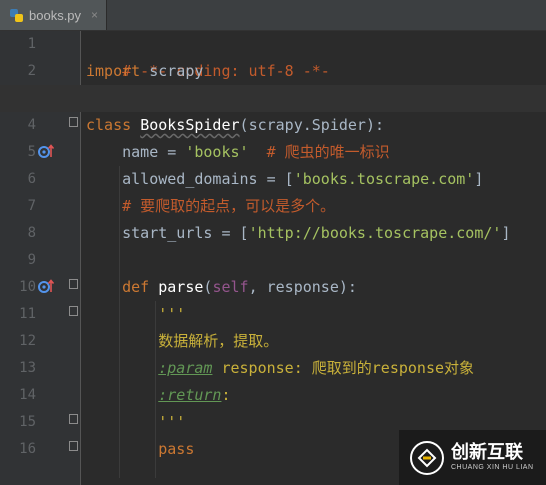 Image resolution: width=546 pixels, height=485 pixels. What do you see at coordinates (31, 206) in the screenshot?
I see `line-number: 7` at bounding box center [31, 206].